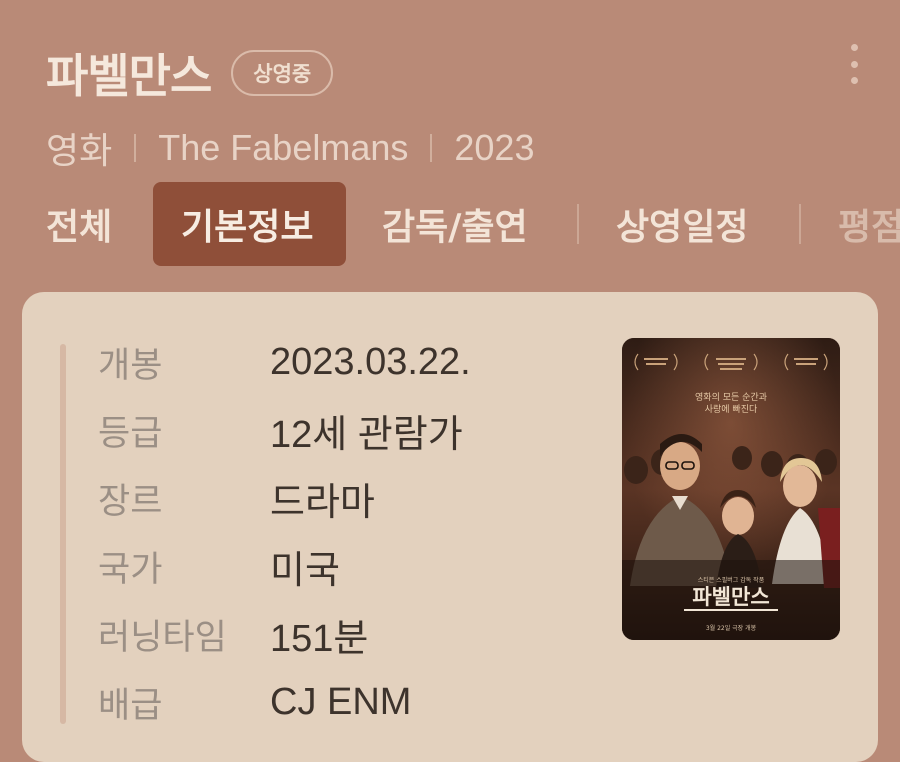 This screenshot has height=762, width=900. Describe the element at coordinates (130, 365) in the screenshot. I see `info-label: 개봉` at that location.